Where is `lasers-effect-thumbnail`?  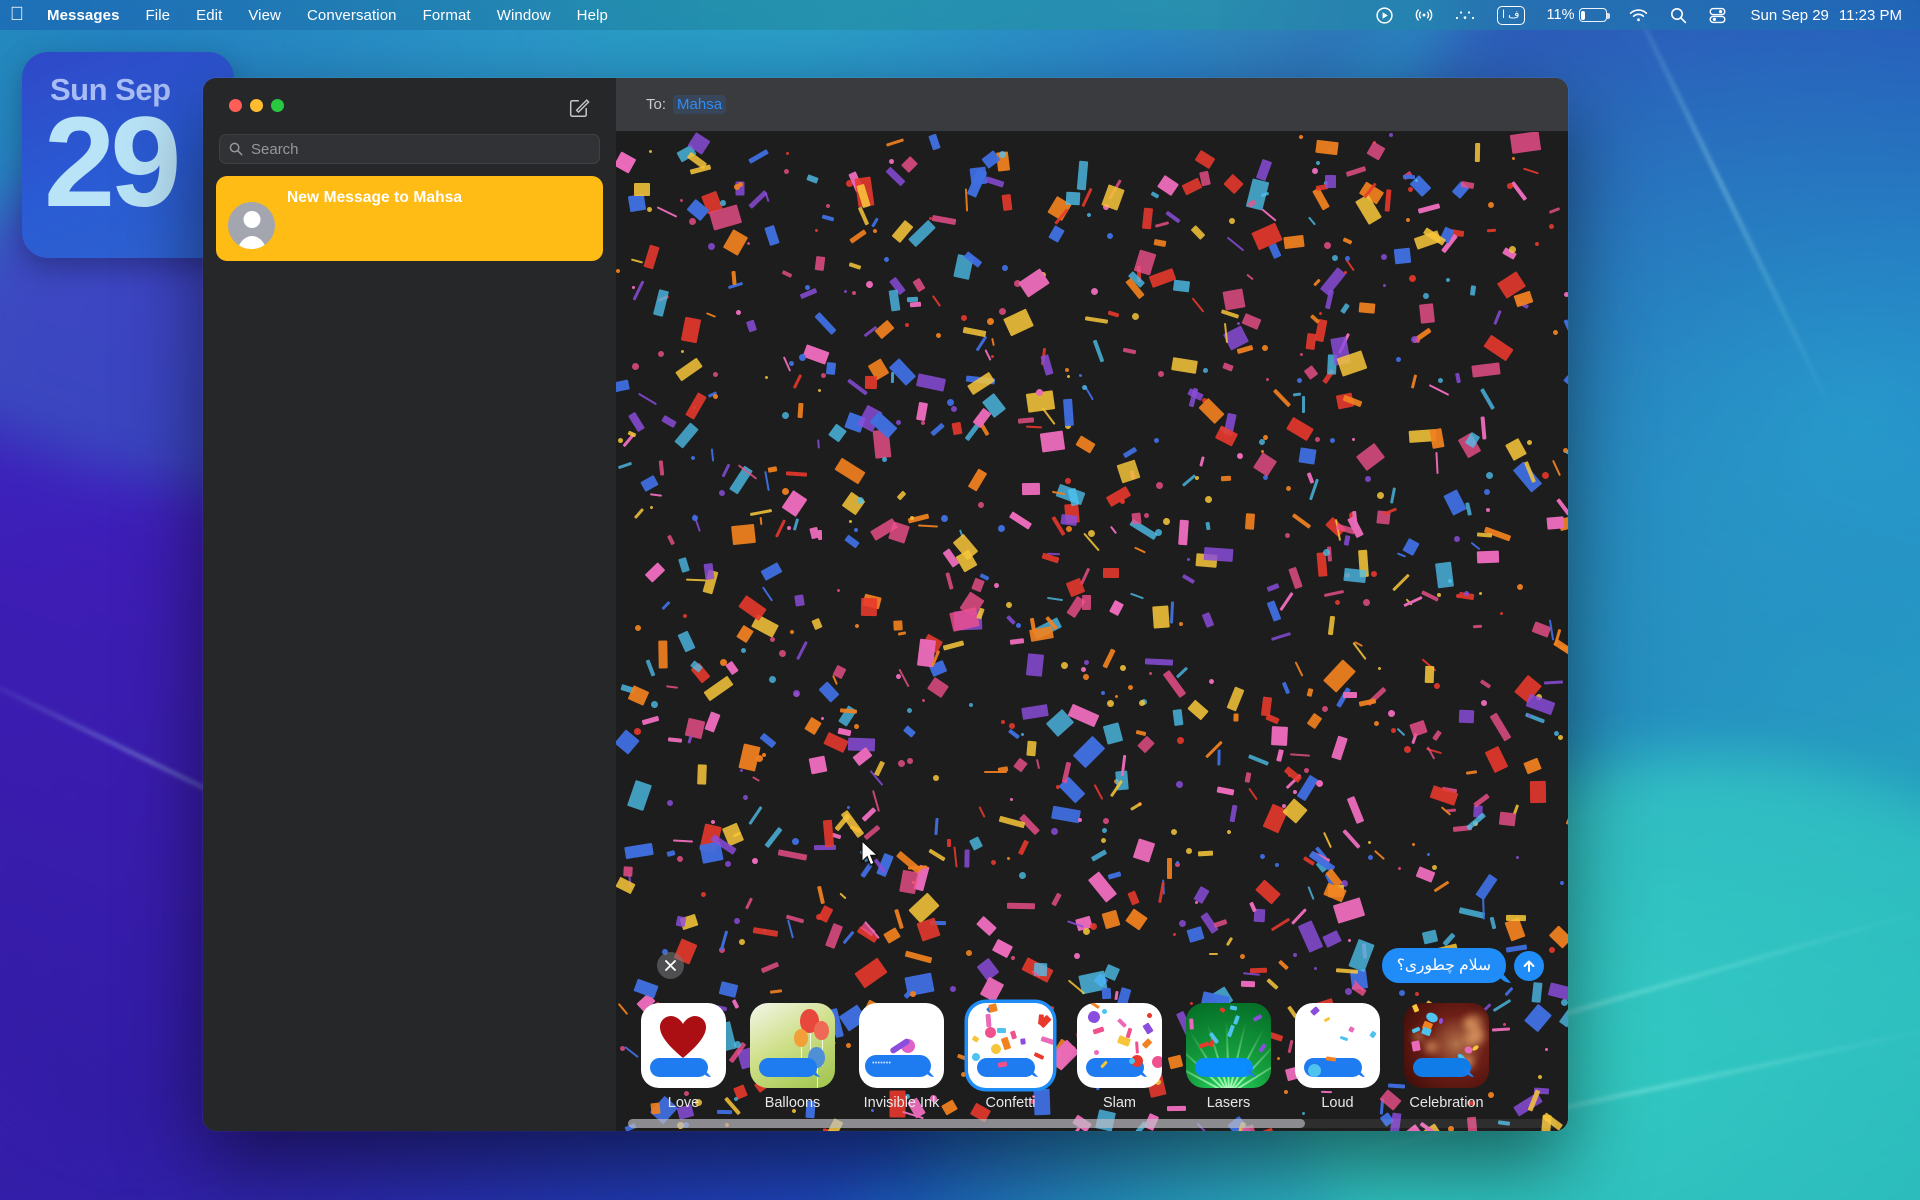 lasers-effect-thumbnail is located at coordinates (1228, 1045).